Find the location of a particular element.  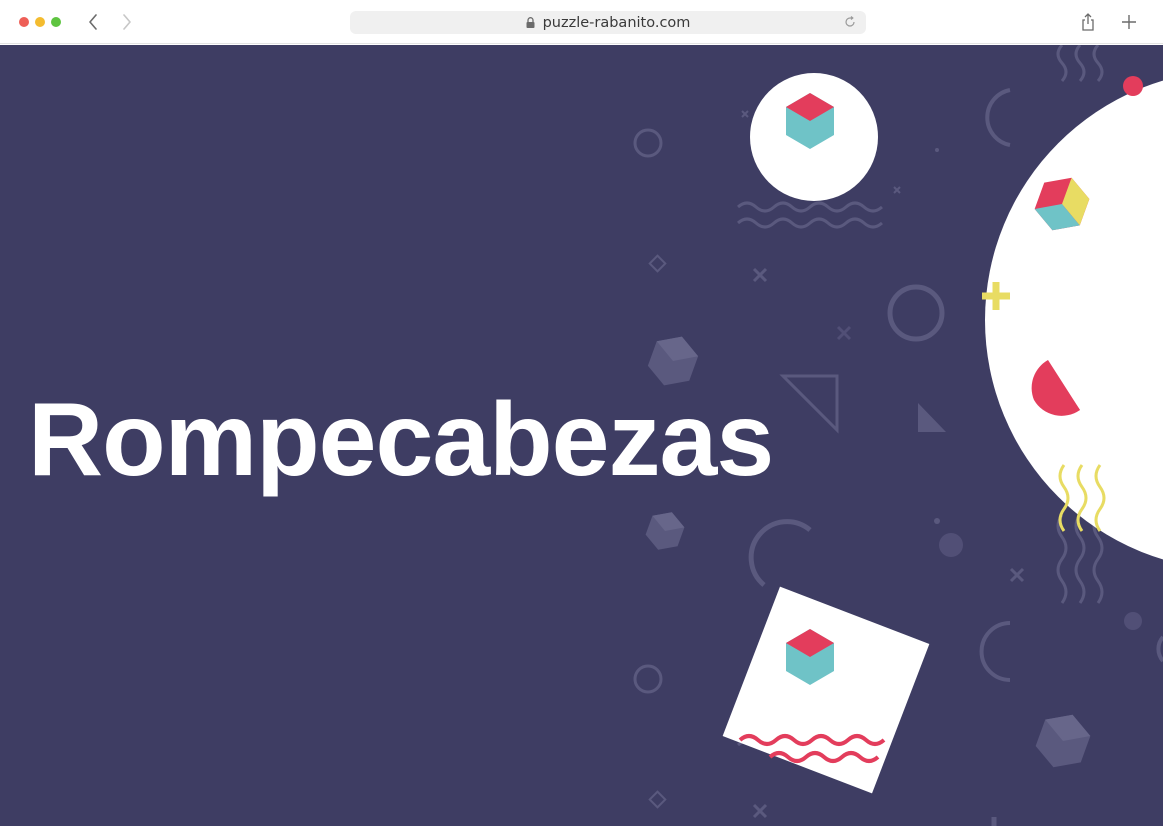

lock-icon is located at coordinates (530, 22).